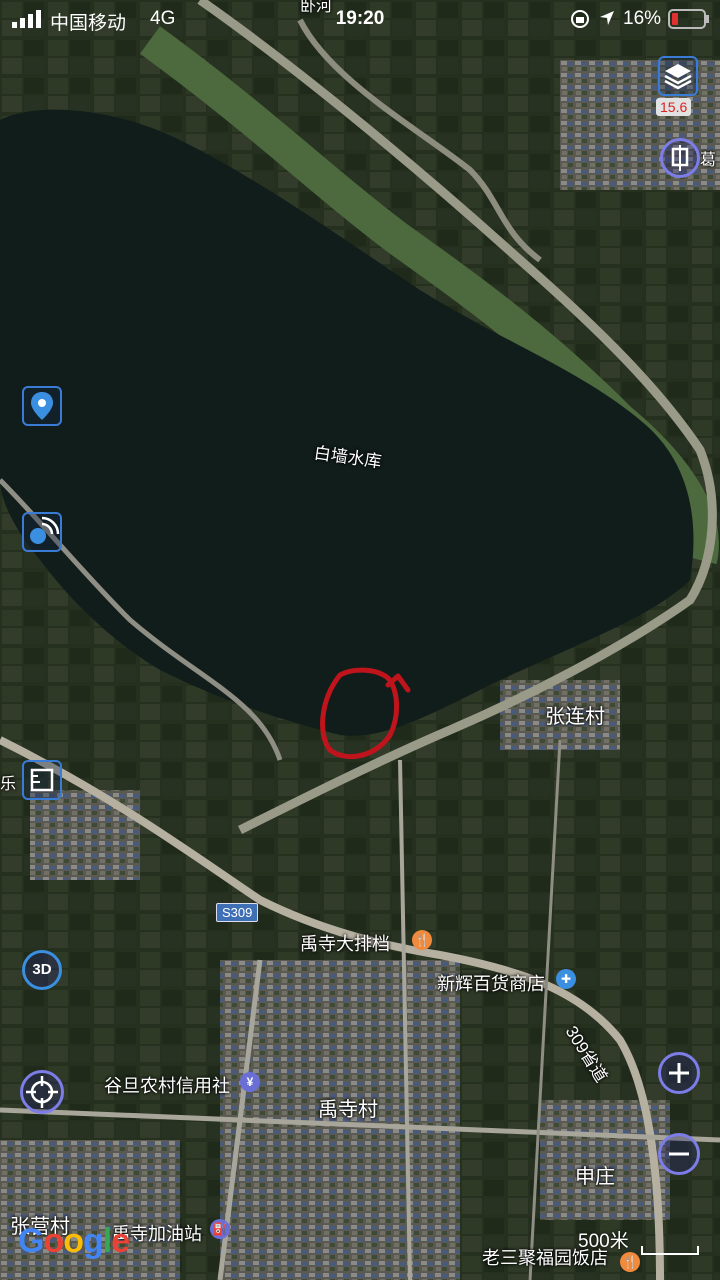  I want to click on 3d-view-button: 3D, so click(42, 970).